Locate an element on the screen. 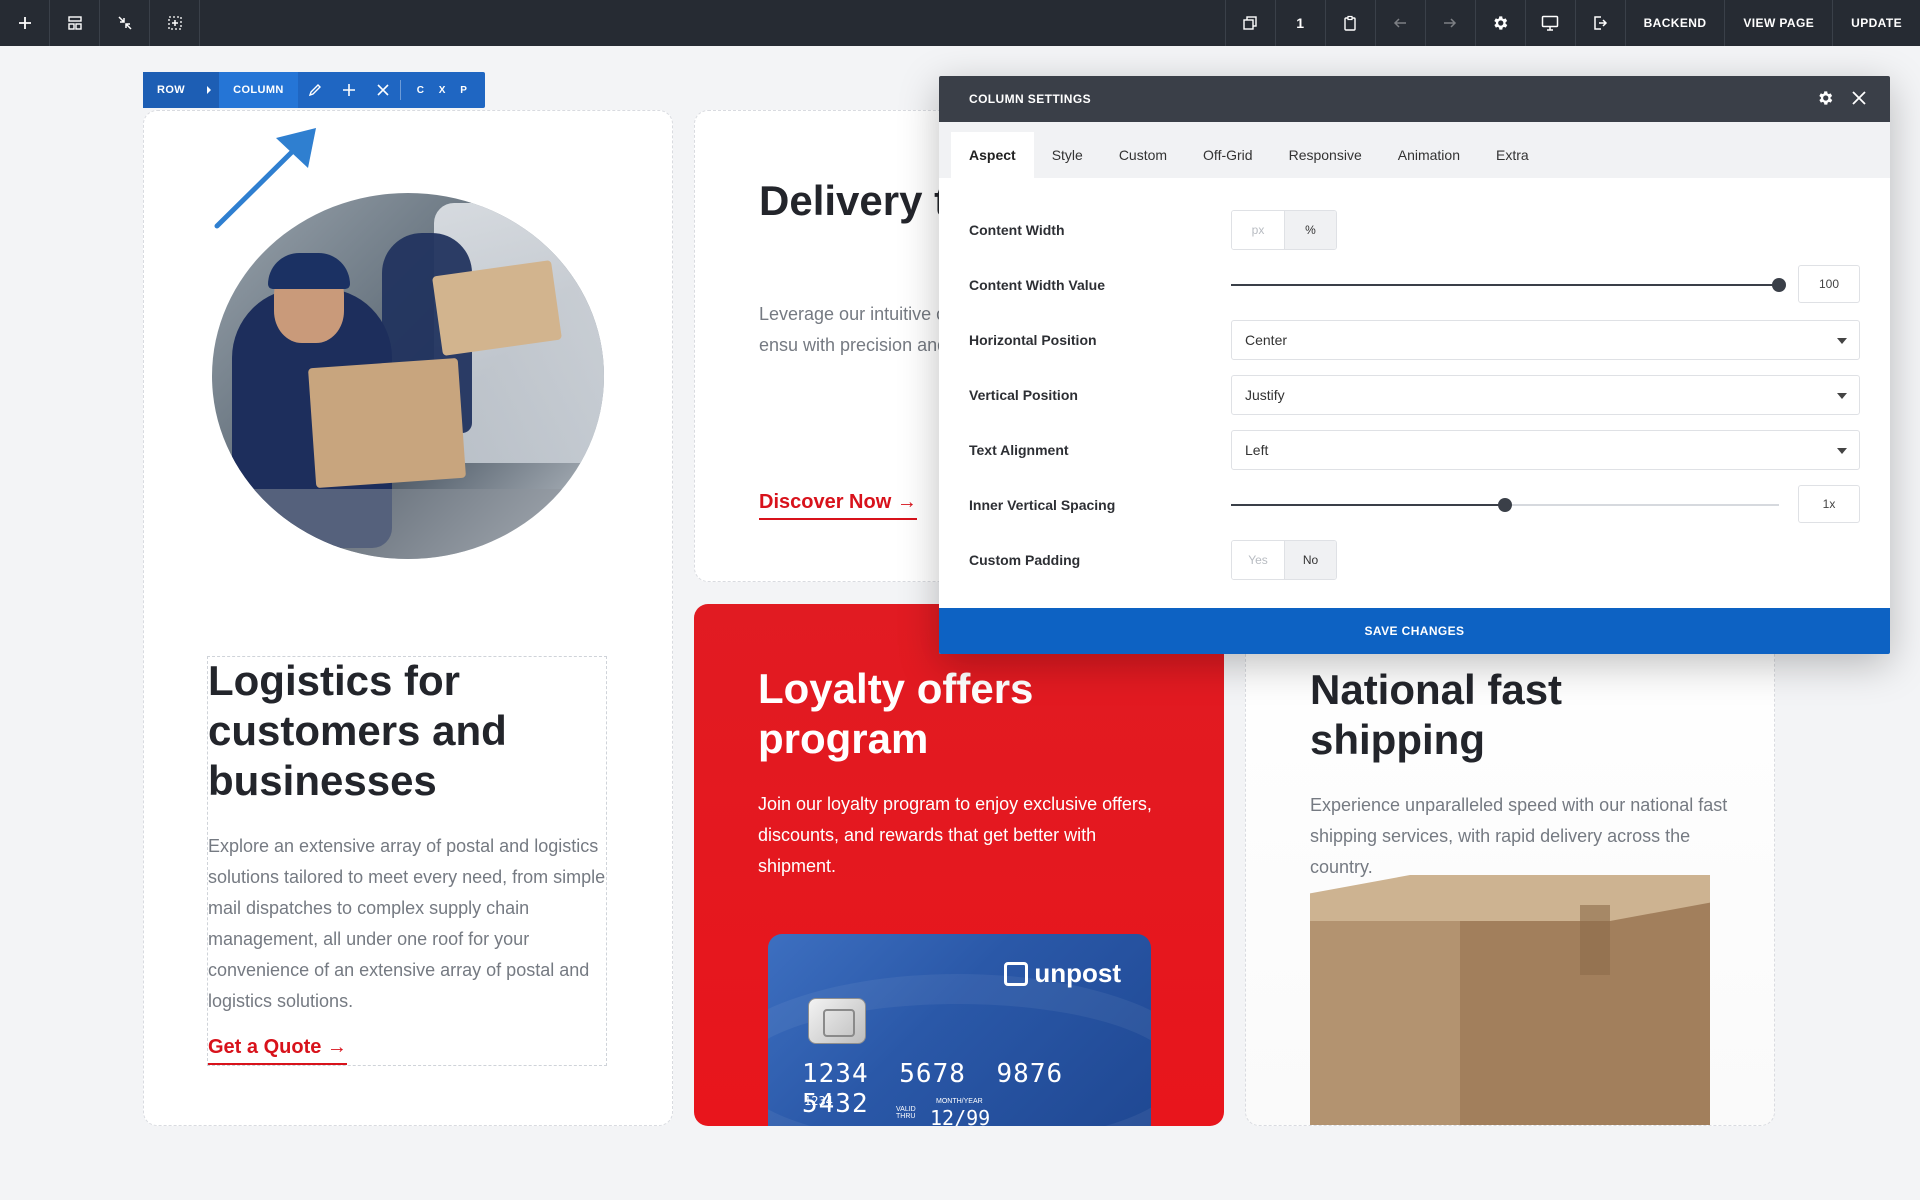  clone-button is located at coordinates (1249, 23).